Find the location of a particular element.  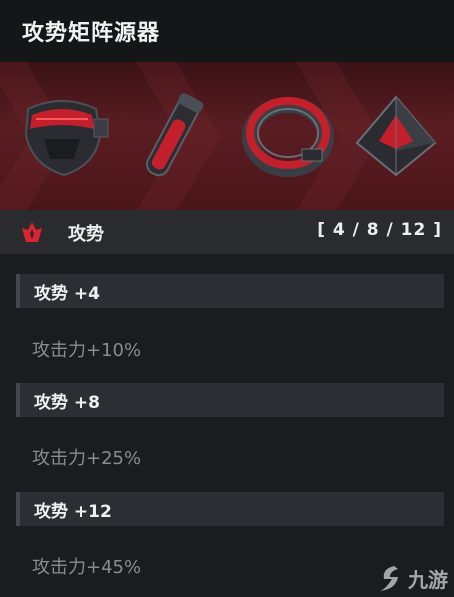

pyramid-item is located at coordinates (396, 136).